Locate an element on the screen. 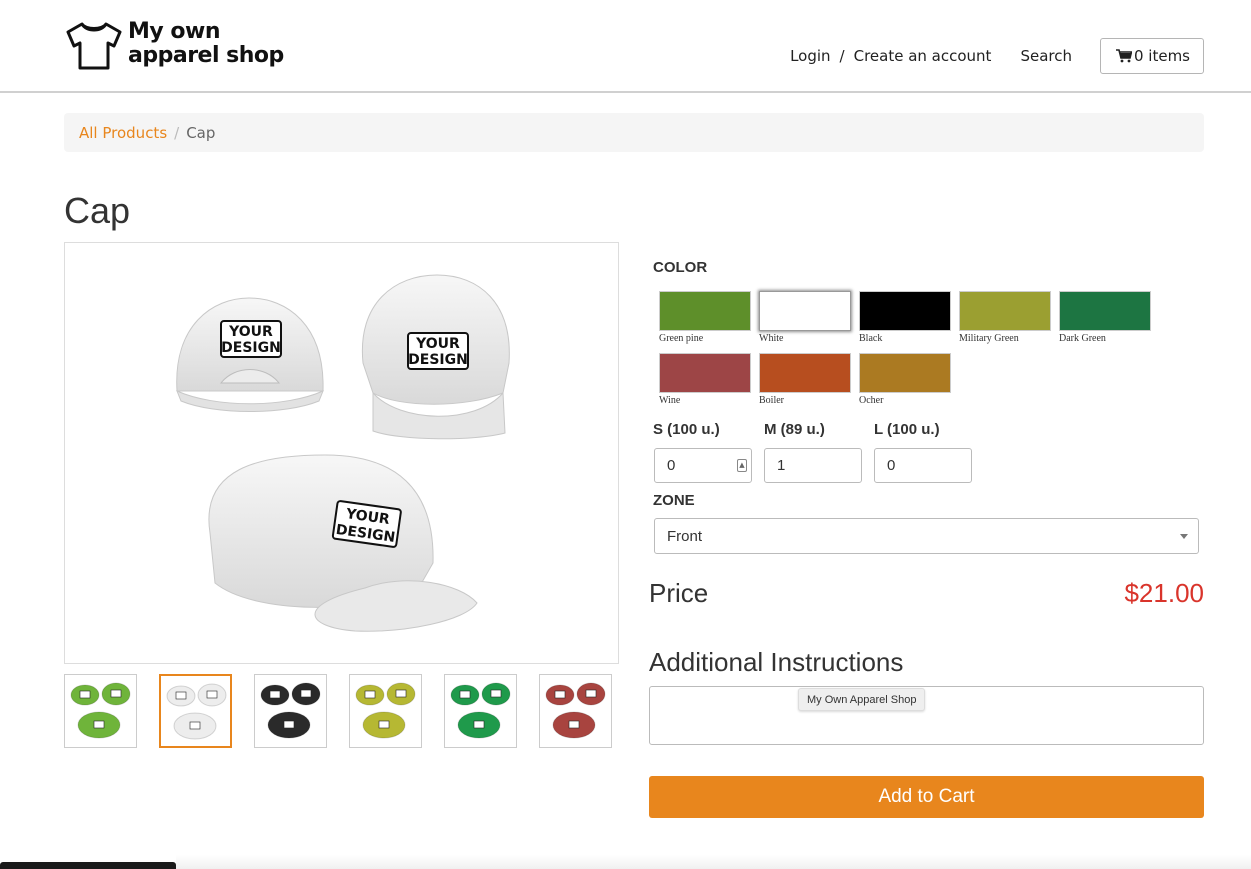 Image resolution: width=1251 pixels, height=869 pixels. swatch-wine: Wine is located at coordinates (705, 379).